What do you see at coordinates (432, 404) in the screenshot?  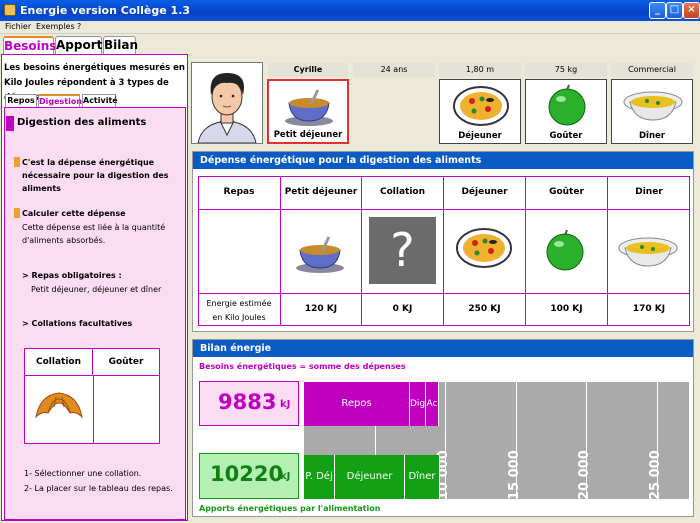 I see `bar-activite: Ac` at bounding box center [432, 404].